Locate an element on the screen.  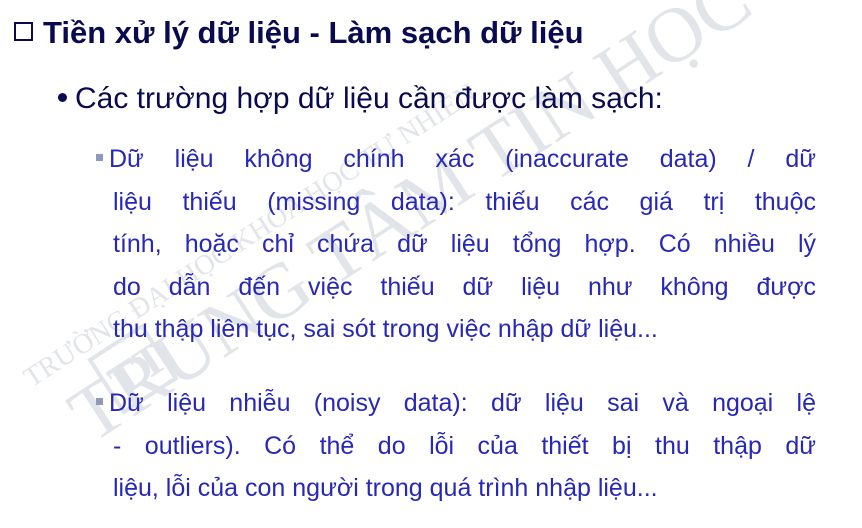
checkbox-bullet-icon is located at coordinates (23, 32).